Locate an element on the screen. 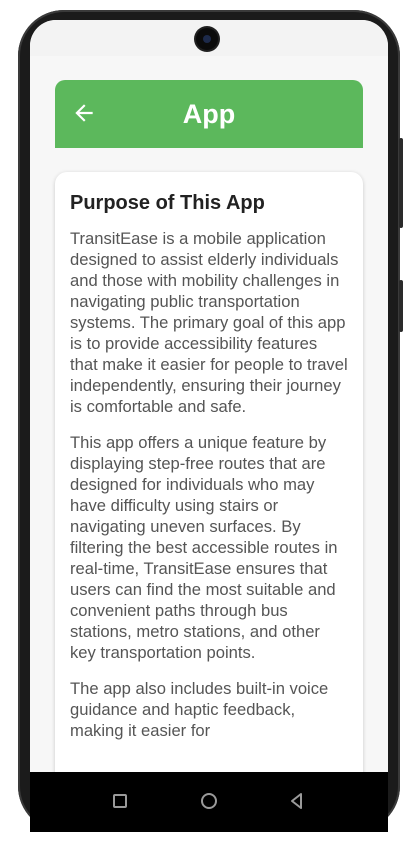 Image resolution: width=412 pixels, height=849 pixels. volume-button is located at coordinates (401, 183).